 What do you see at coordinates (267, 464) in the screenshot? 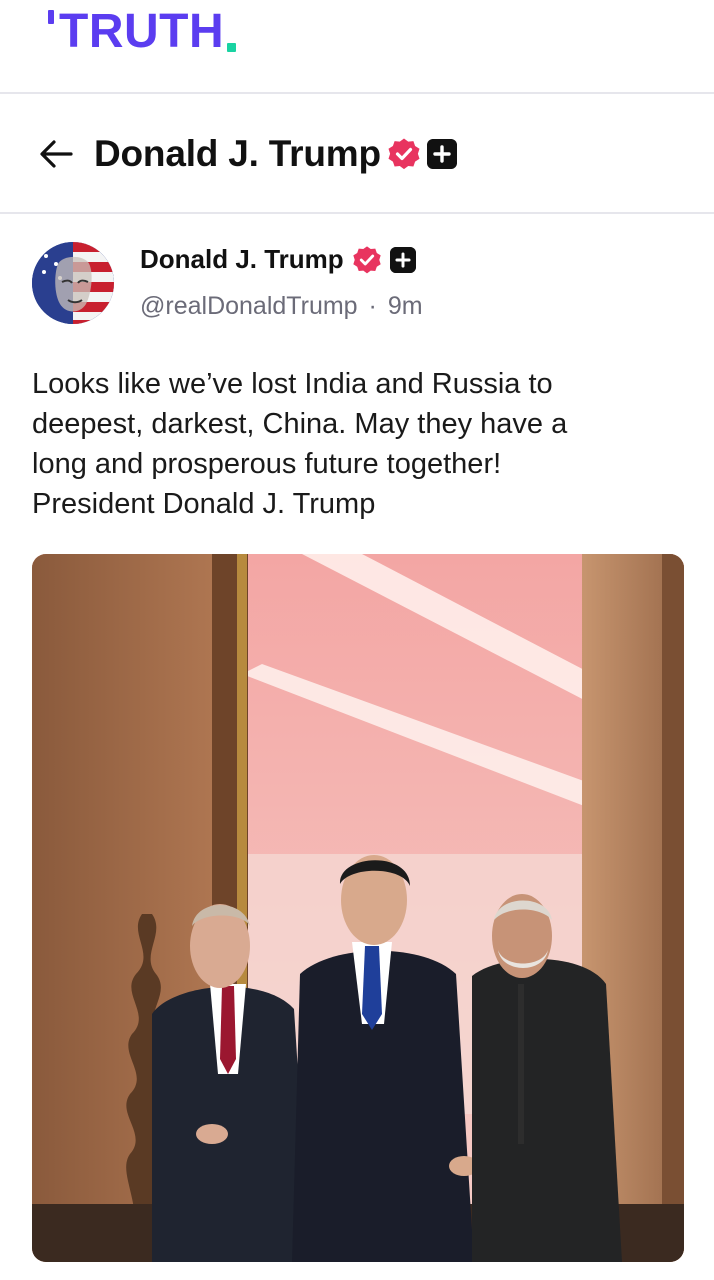
I see `post-text-line: long and prosperous future together!` at bounding box center [267, 464].